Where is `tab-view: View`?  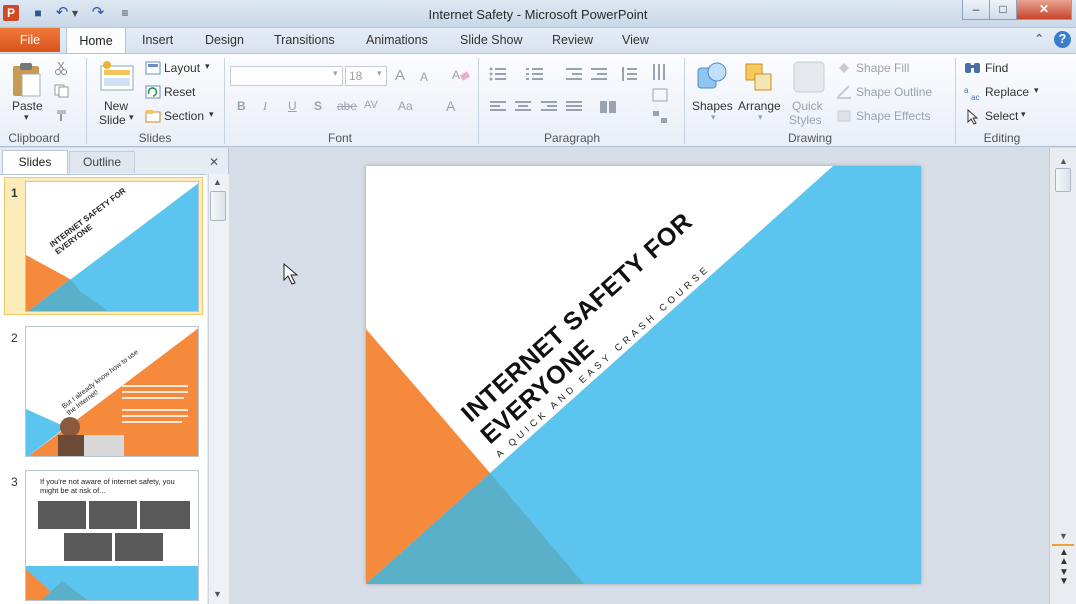 tab-view: View is located at coordinates (635, 40).